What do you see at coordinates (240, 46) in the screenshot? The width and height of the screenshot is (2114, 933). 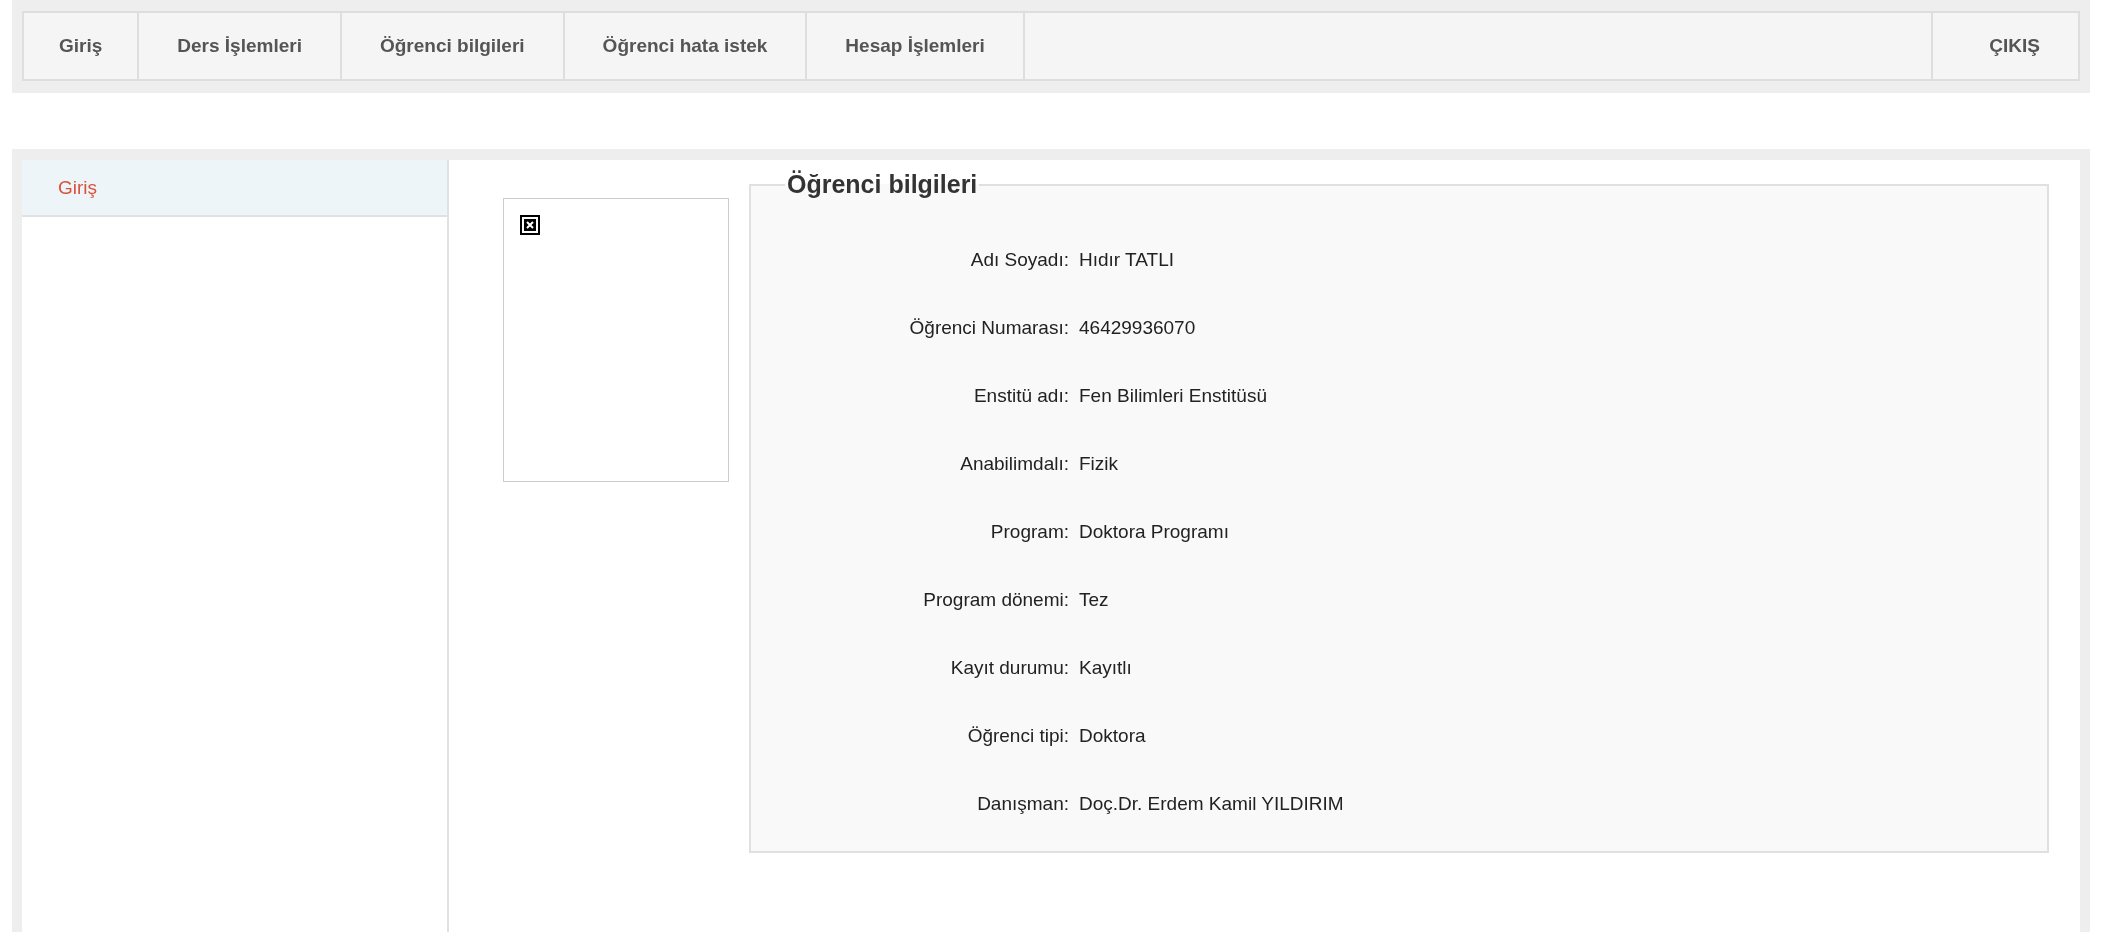 I see `menu-item: Ders İşlemleri` at bounding box center [240, 46].